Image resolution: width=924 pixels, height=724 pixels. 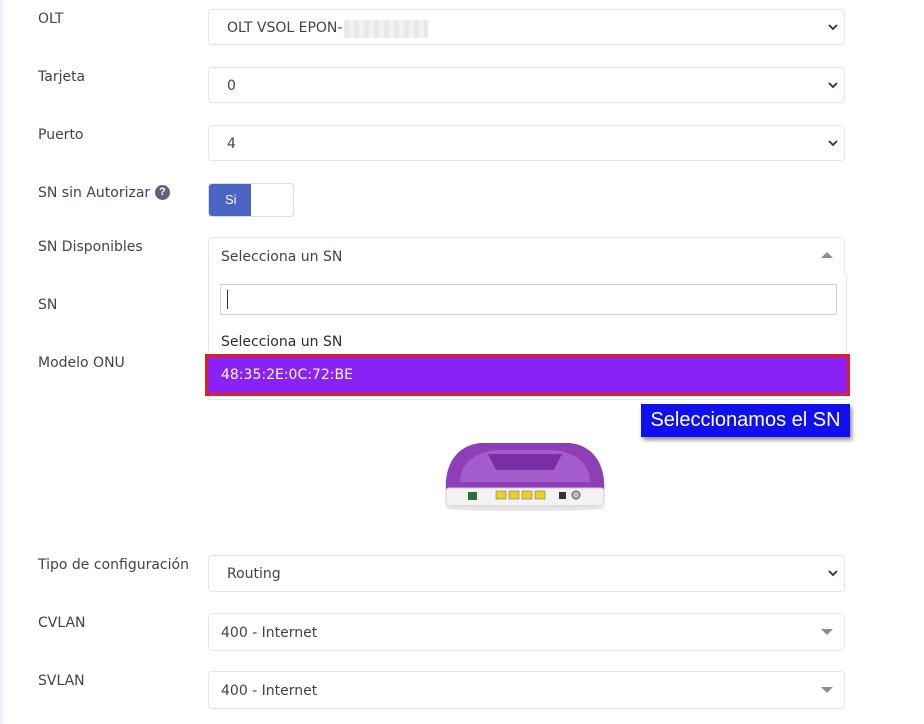 I want to click on cvlan-select-value: 400 - Internet, so click(x=269, y=633).